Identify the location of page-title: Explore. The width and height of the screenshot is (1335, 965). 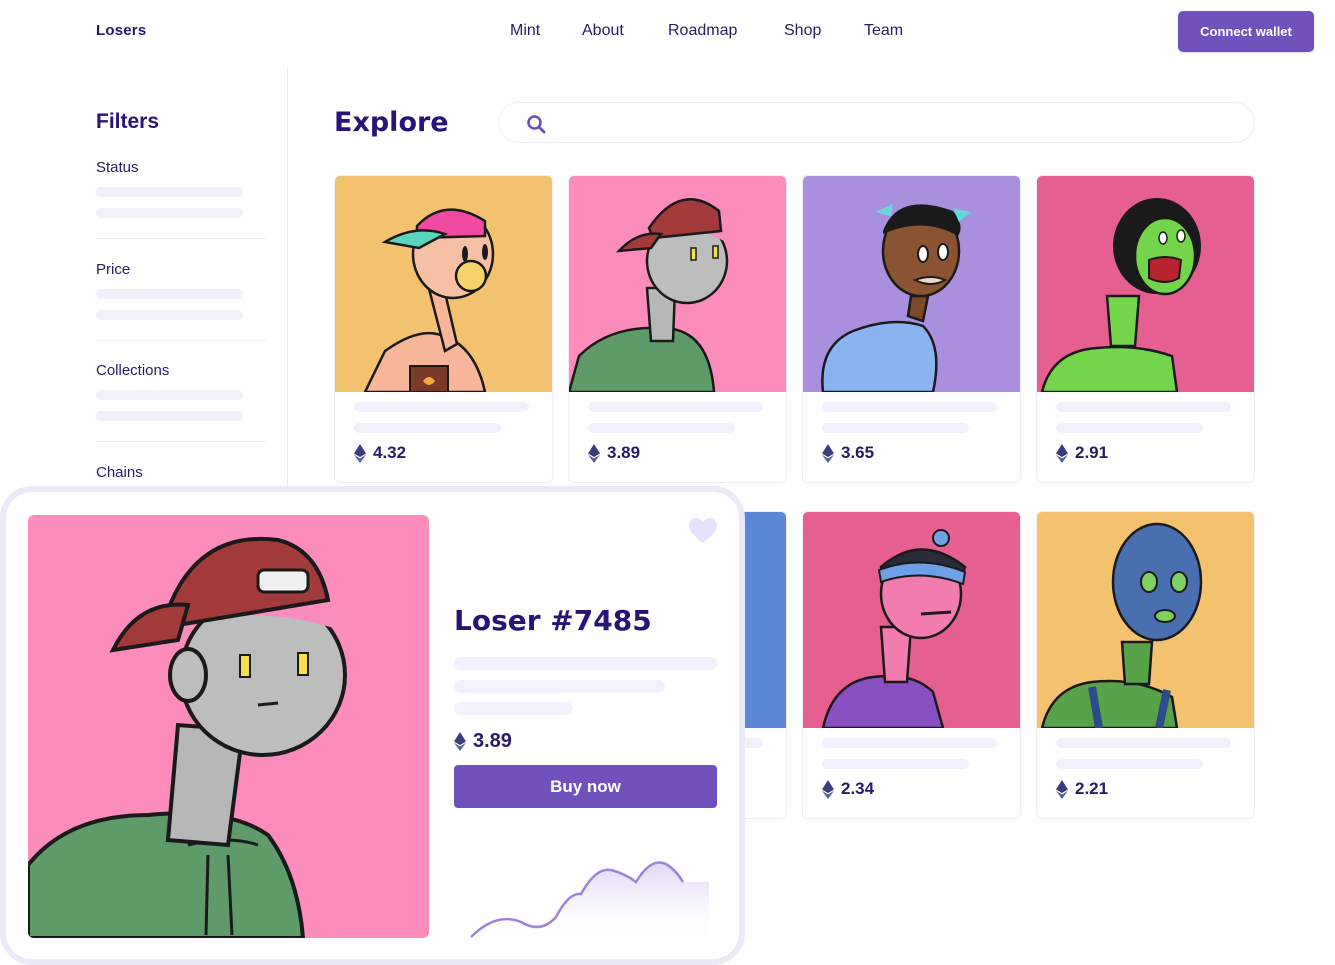
(391, 122).